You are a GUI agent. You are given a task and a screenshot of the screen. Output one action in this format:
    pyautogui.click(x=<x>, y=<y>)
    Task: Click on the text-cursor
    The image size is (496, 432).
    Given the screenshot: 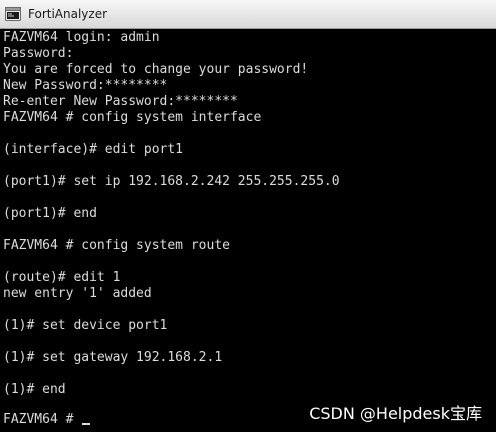 What is the action you would take?
    pyautogui.click(x=86, y=424)
    